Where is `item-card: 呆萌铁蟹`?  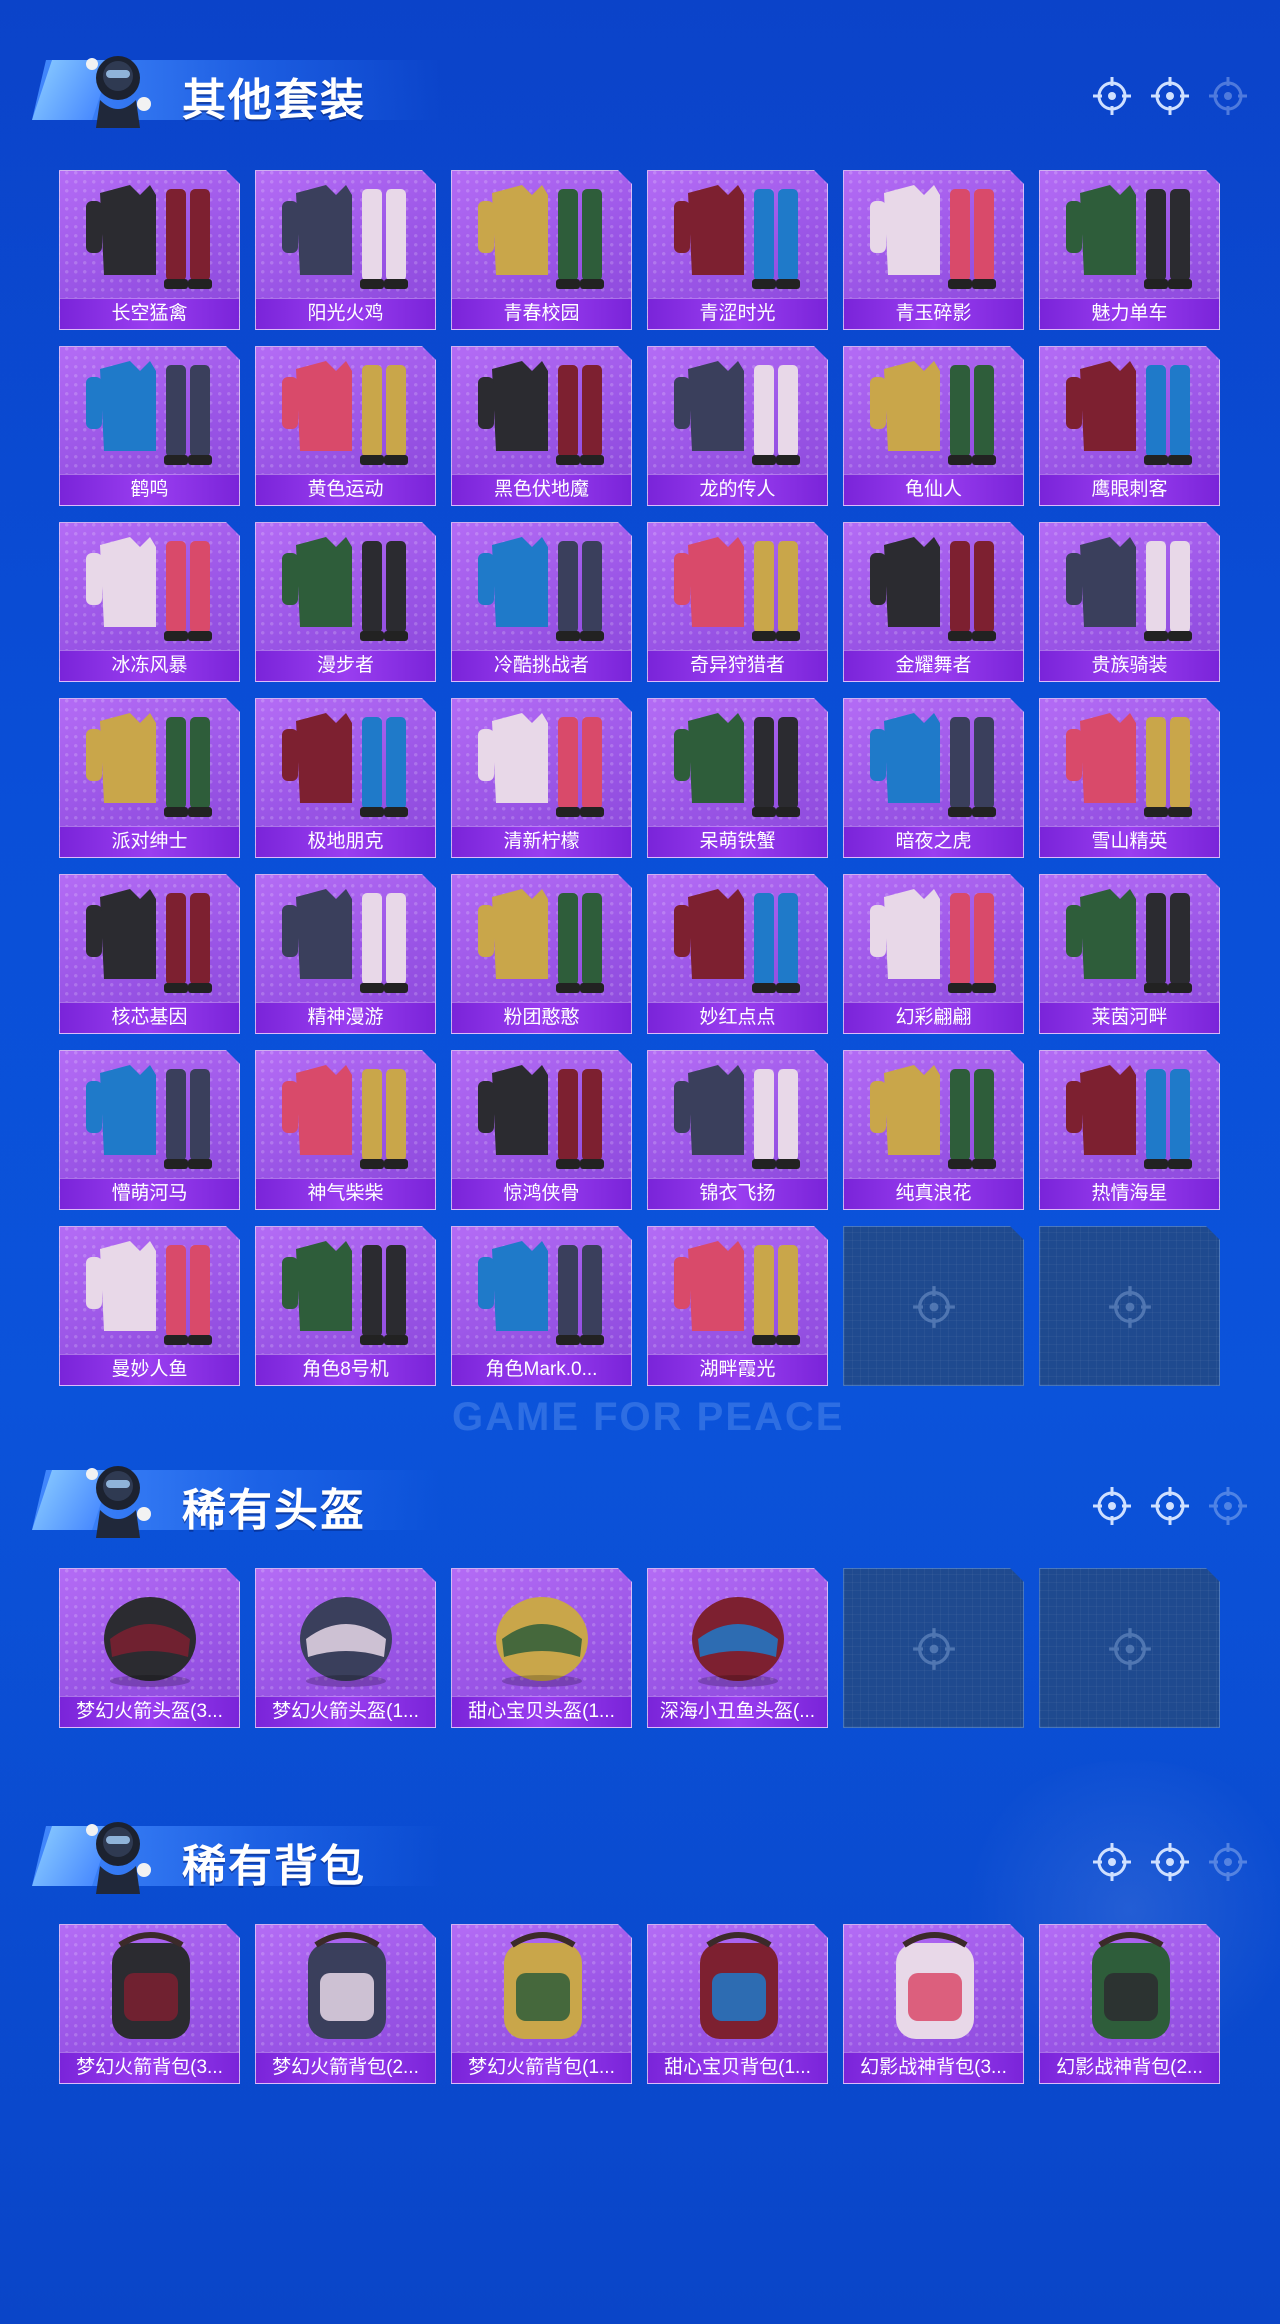 item-card: 呆萌铁蟹 is located at coordinates (737, 778).